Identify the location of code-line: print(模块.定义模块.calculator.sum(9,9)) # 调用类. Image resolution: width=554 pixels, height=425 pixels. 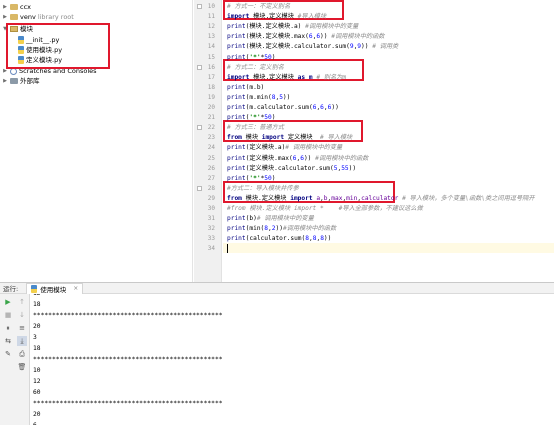
(312, 47).